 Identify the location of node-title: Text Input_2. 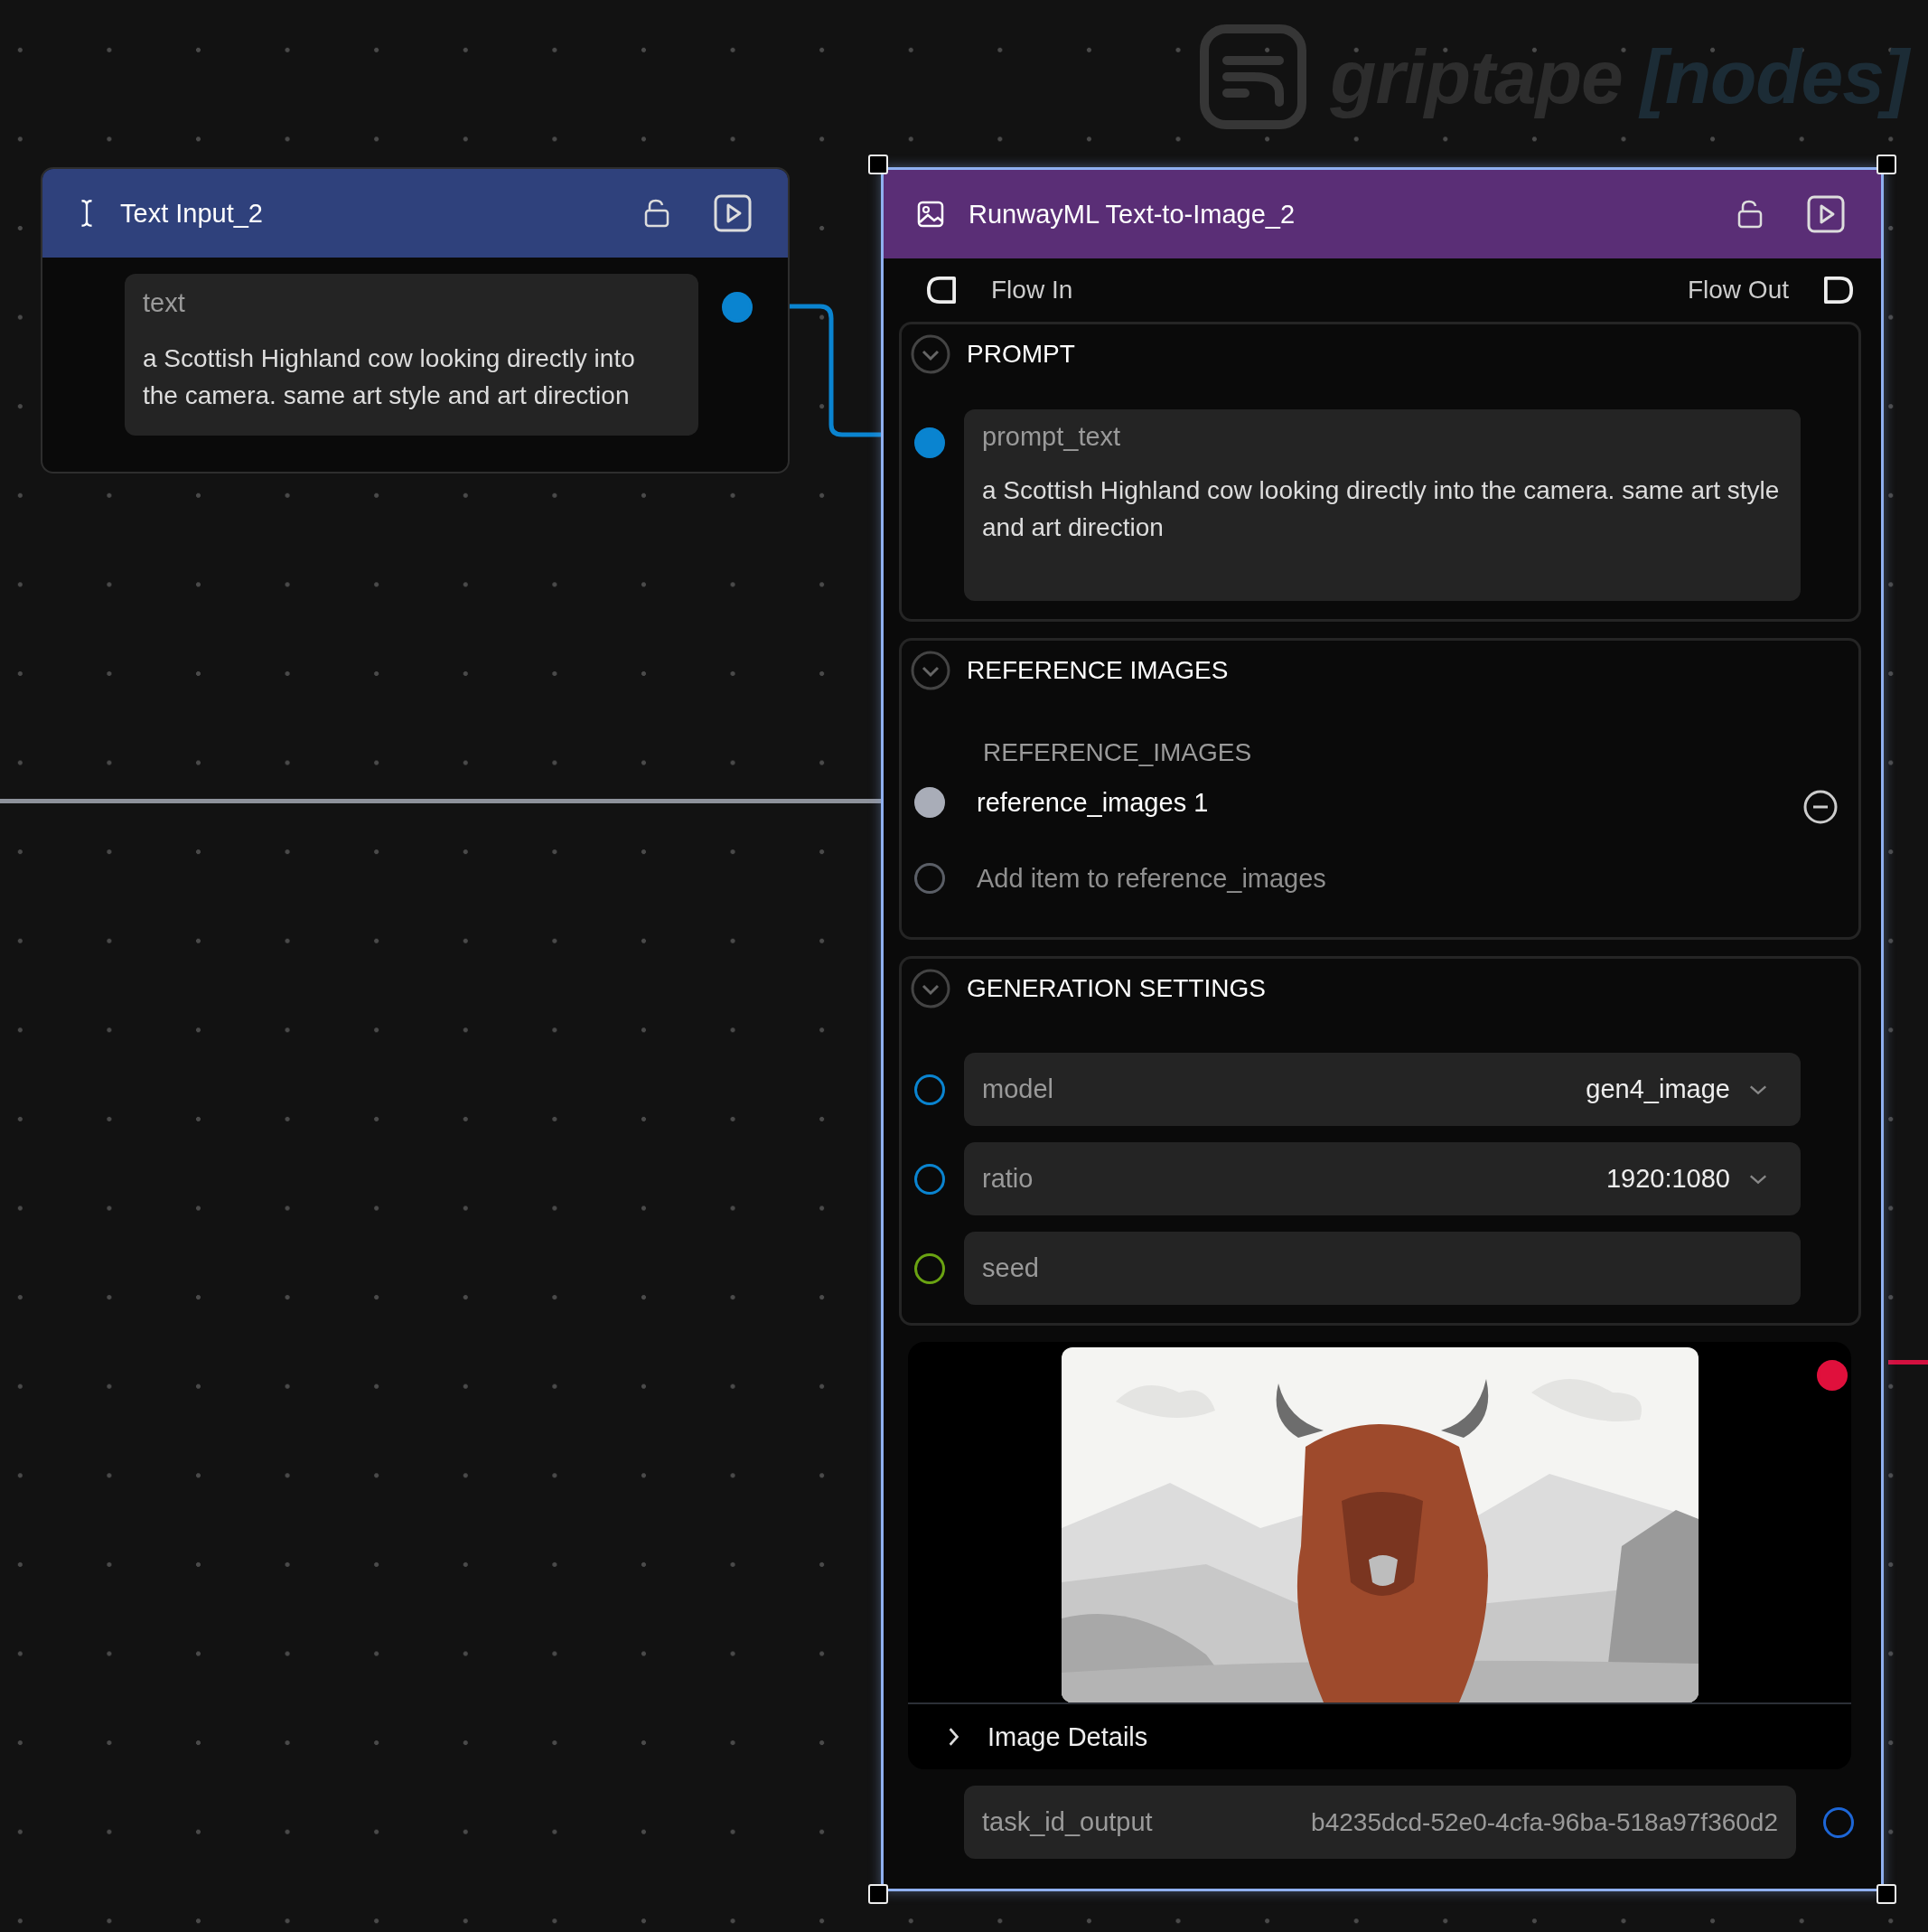
(191, 213).